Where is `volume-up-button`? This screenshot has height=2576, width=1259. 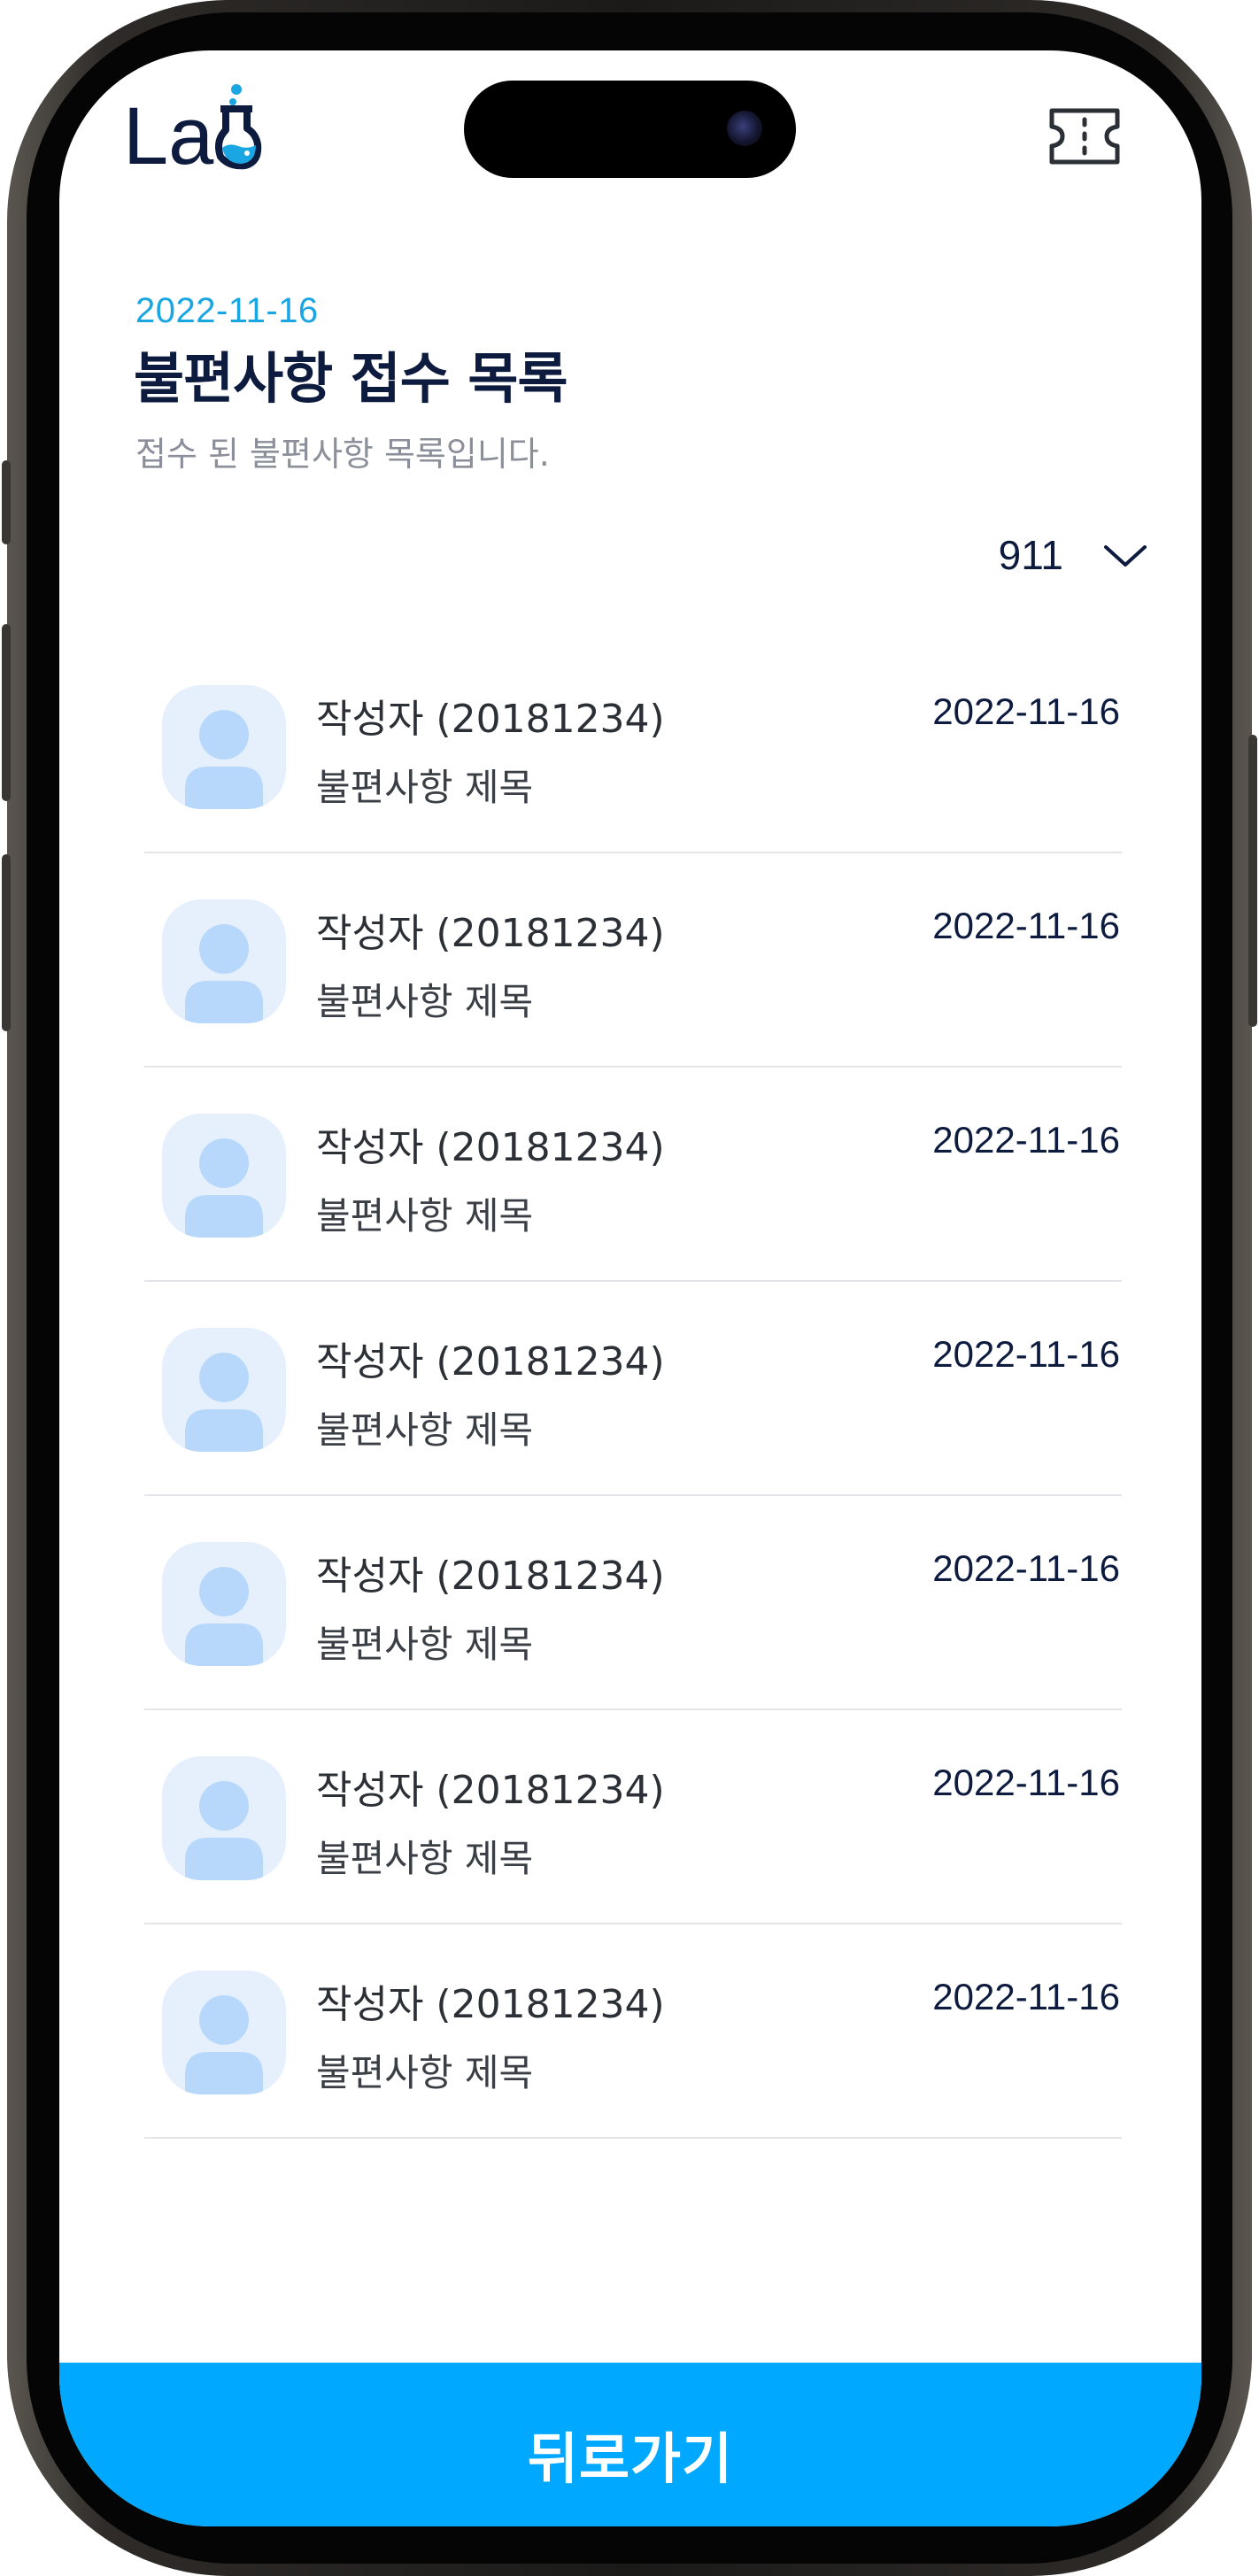
volume-up-button is located at coordinates (6, 712).